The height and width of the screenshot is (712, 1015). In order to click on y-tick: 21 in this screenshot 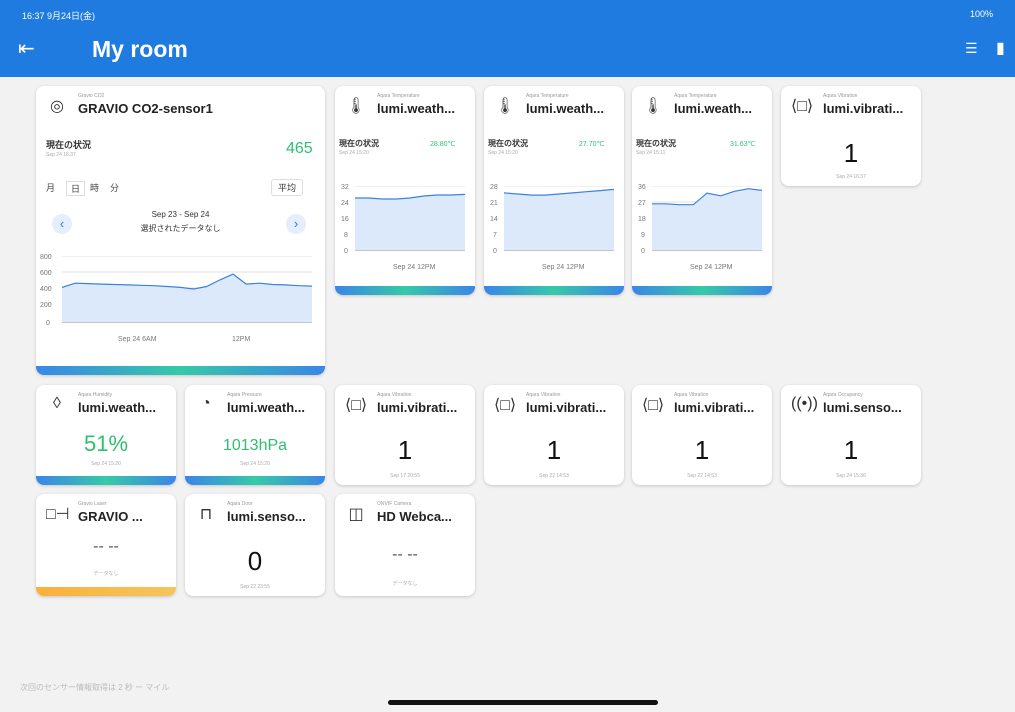, I will do `click(494, 203)`.